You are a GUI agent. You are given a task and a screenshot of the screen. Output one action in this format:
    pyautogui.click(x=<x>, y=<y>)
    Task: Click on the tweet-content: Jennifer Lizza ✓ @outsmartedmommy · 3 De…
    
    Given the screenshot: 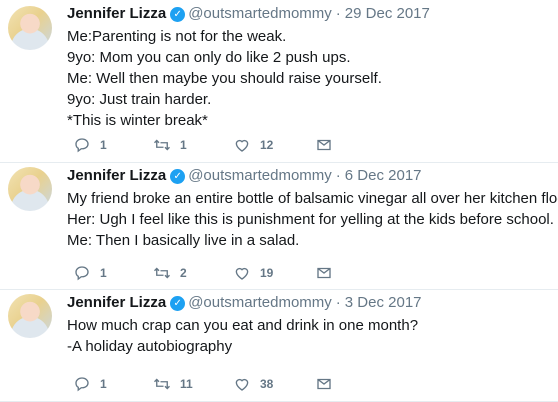 What is the action you would take?
    pyautogui.click(x=309, y=325)
    